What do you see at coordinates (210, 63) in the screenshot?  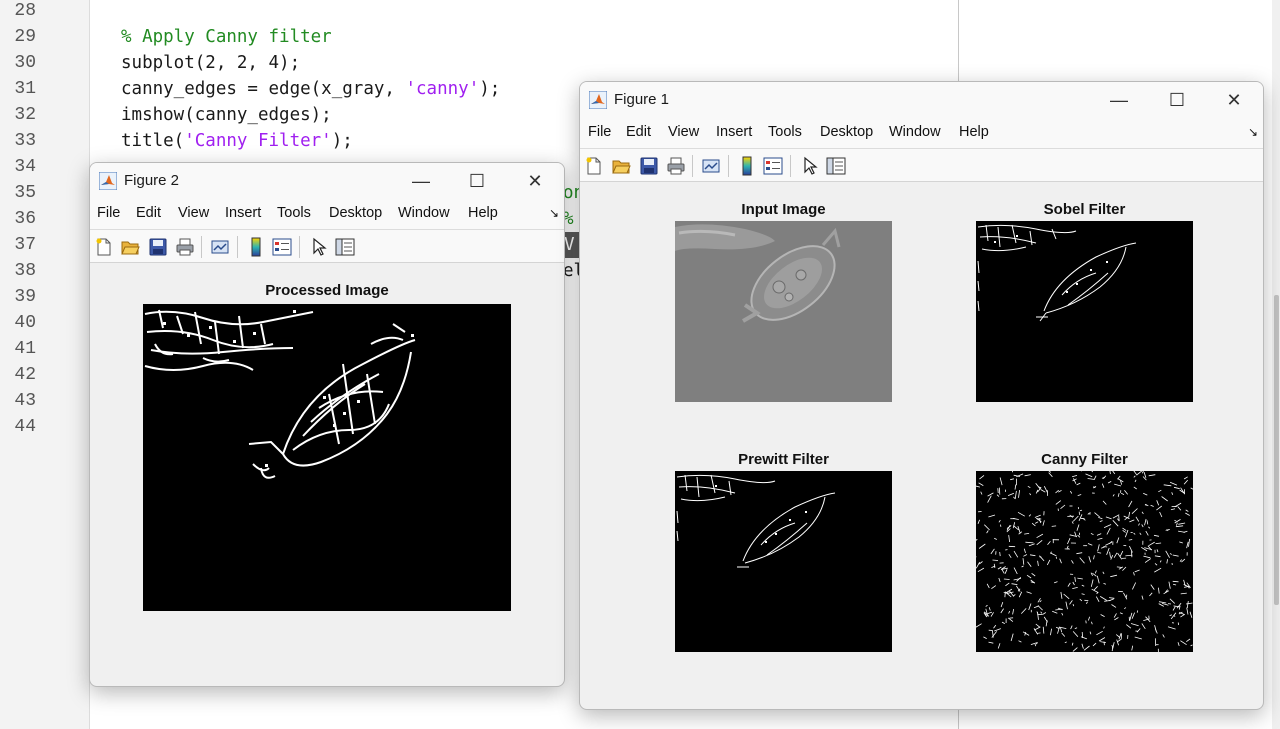 I see `code-line: subplot(2, 2, 4);` at bounding box center [210, 63].